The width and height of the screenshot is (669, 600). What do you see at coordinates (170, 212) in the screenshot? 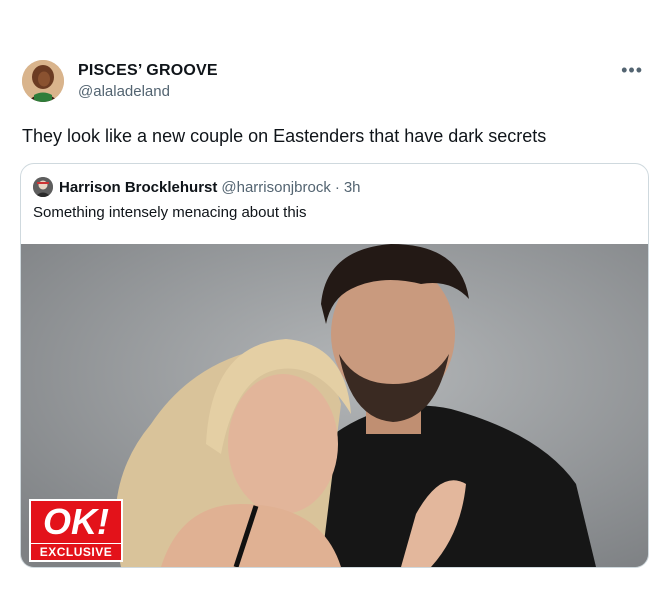
I see `quoted-tweet-text: Something intensely menacing about this` at bounding box center [170, 212].